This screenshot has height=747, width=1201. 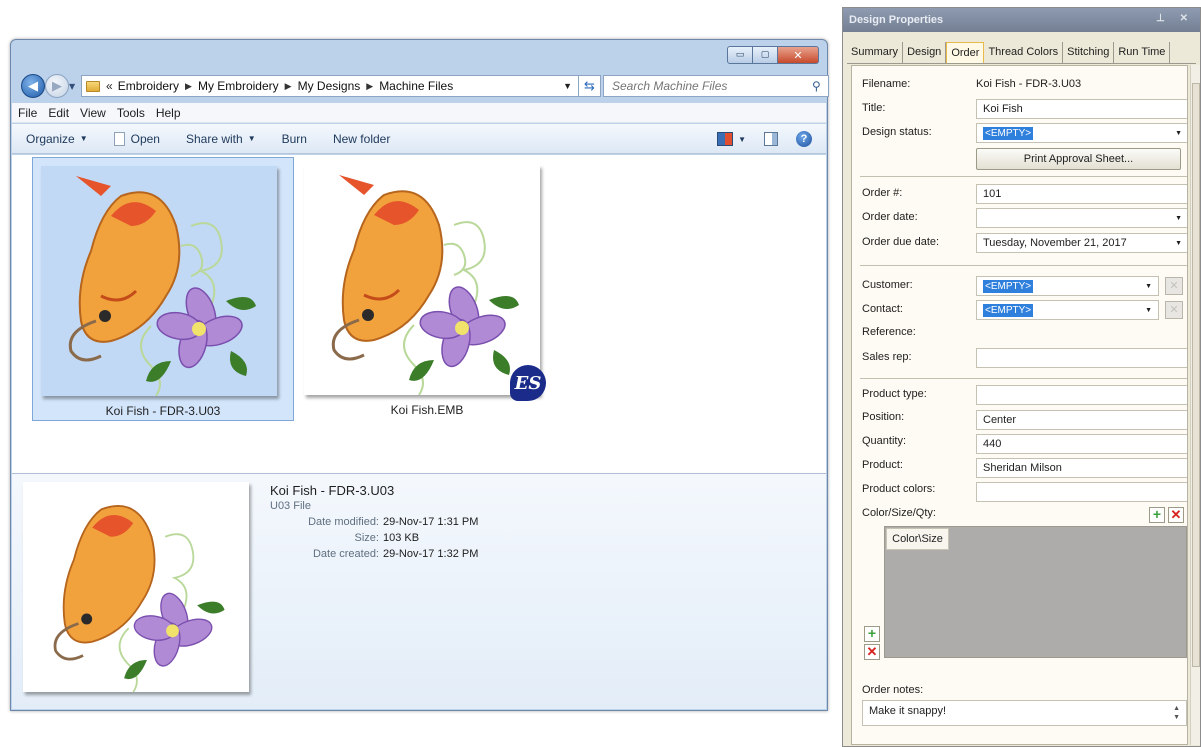 I want to click on breadcrumb-item: Machine Files, so click(x=416, y=86).